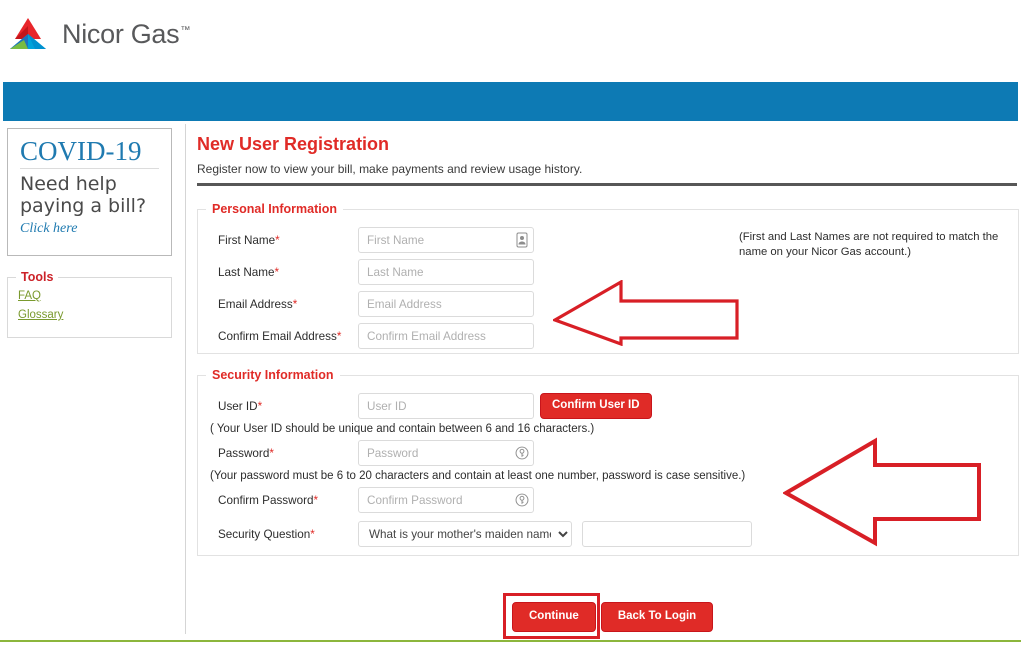 The image size is (1021, 647). I want to click on nicor-gas-triangle-logo, so click(28, 33).